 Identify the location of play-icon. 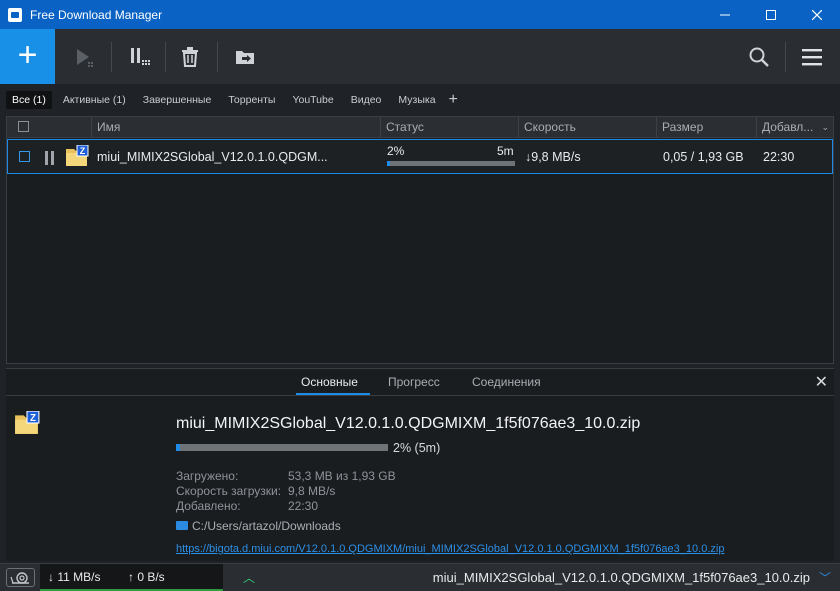
(85, 57).